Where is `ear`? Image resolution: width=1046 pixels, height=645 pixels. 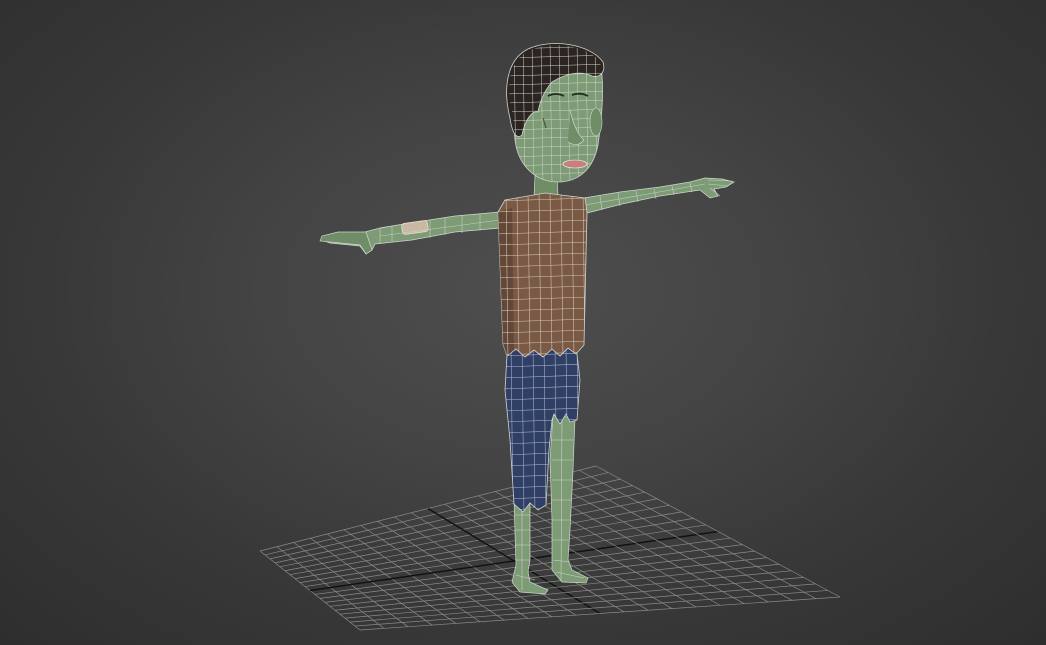 ear is located at coordinates (596, 122).